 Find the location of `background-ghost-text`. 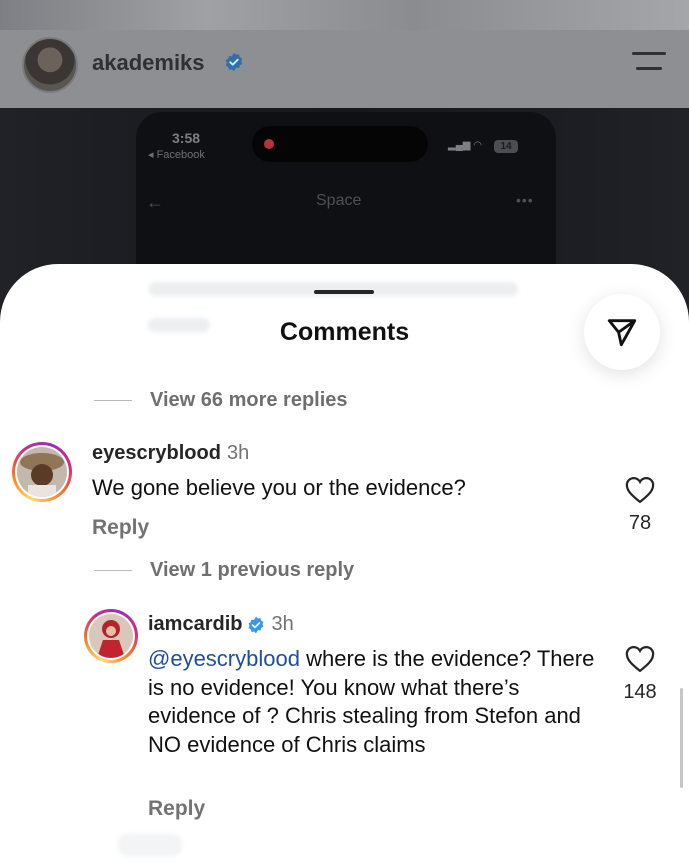

background-ghost-text is located at coordinates (150, 845).